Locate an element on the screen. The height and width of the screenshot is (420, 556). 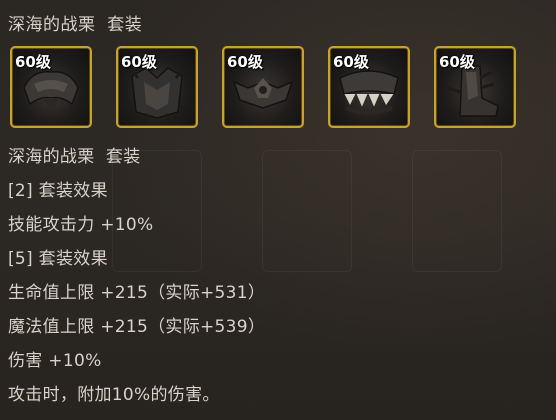
set-5-extra-effect: 攻击时，附加10%的伤害。 is located at coordinates (114, 395).